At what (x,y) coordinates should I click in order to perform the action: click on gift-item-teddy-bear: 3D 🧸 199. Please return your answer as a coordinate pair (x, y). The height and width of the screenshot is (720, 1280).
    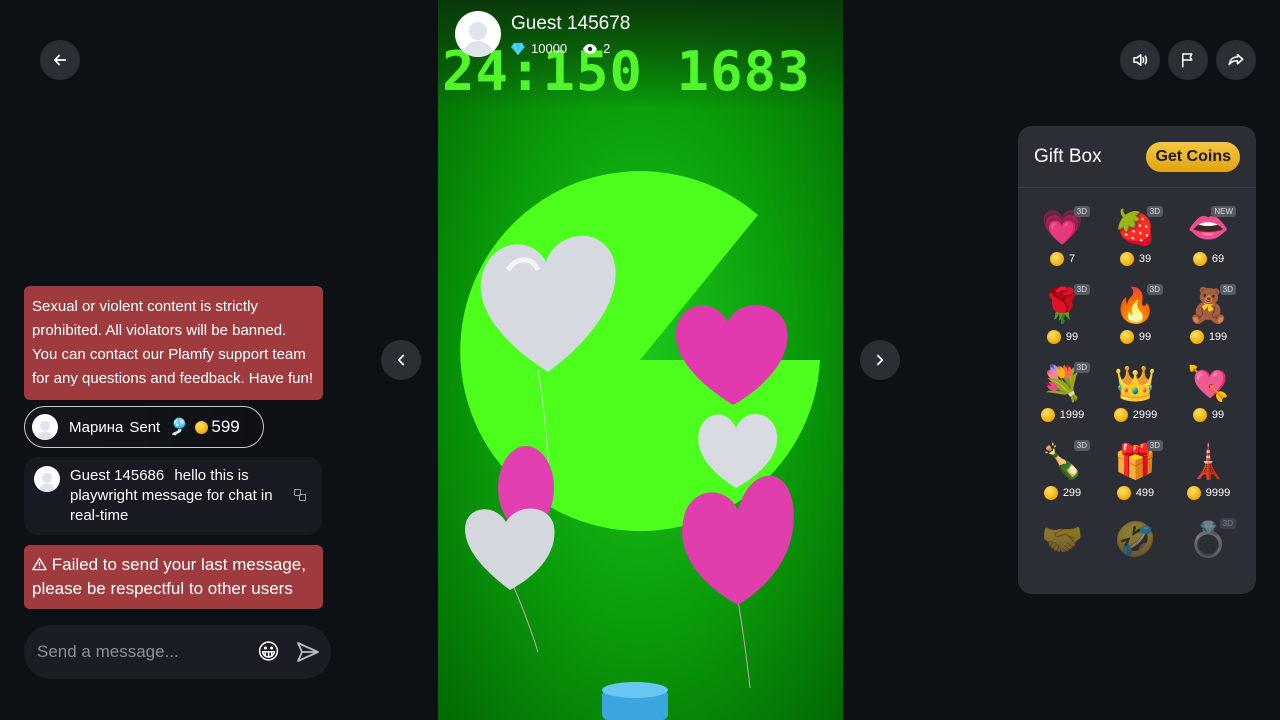
    Looking at the image, I should click on (1208, 319).